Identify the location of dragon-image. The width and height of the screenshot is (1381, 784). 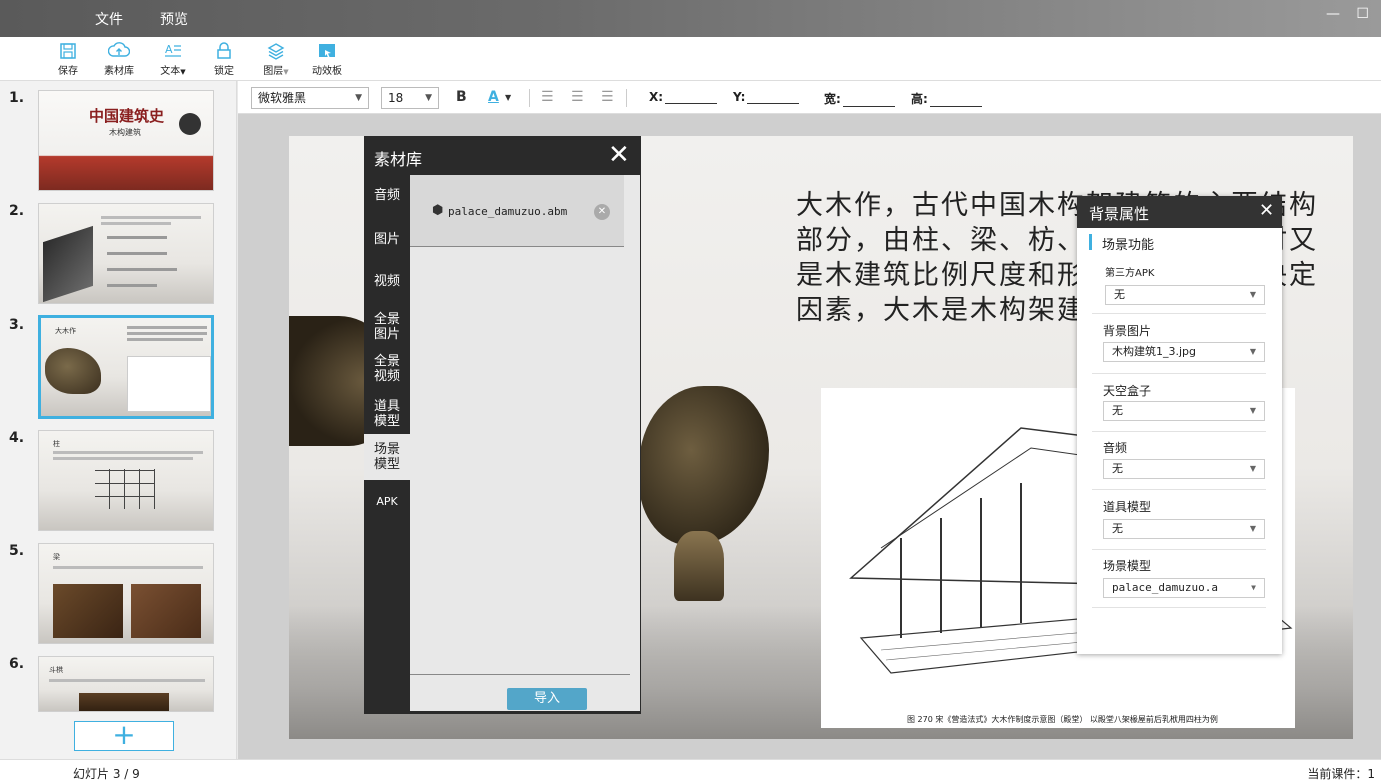
(73, 371).